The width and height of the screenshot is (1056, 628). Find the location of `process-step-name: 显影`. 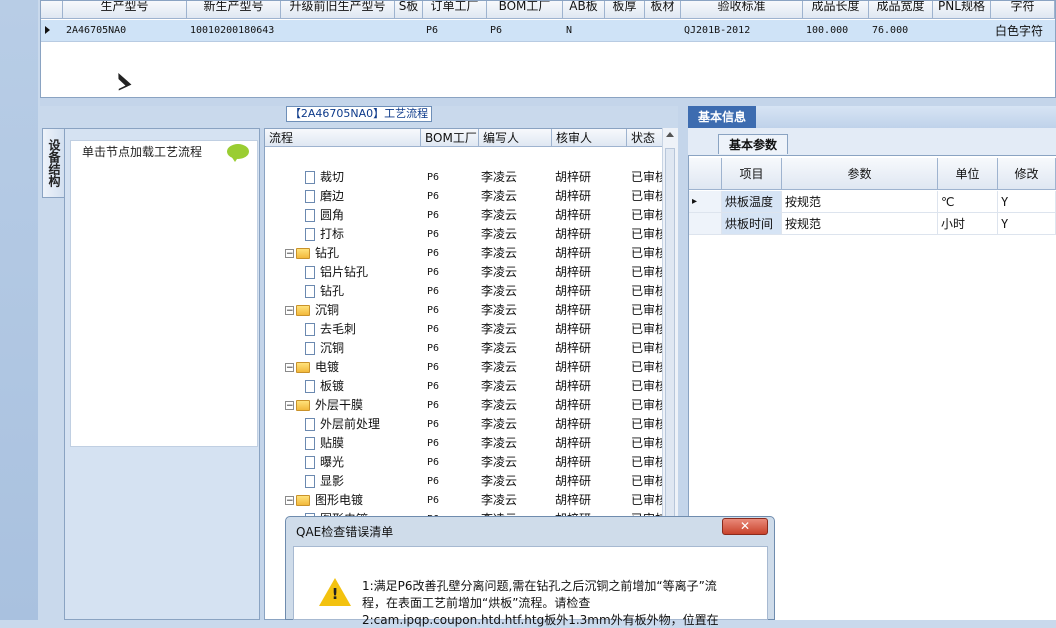

process-step-name: 显影 is located at coordinates (370, 481).